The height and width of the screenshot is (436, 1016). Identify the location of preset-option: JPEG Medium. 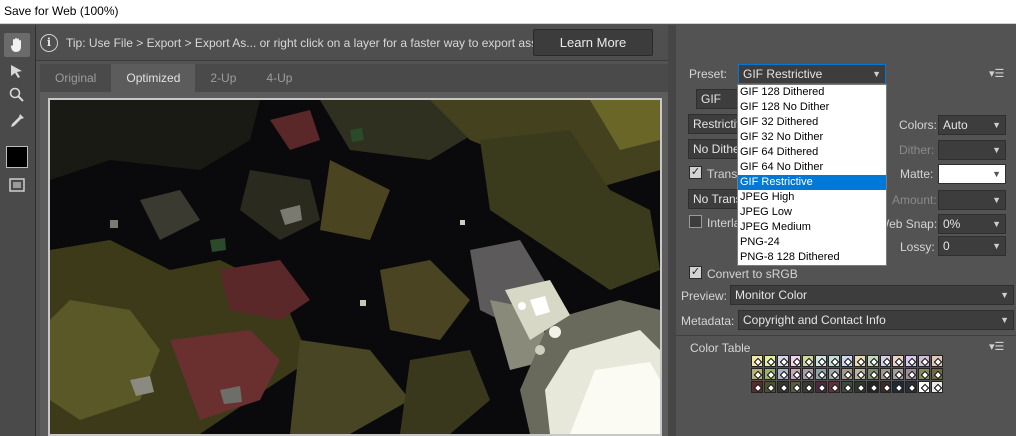
(812, 227).